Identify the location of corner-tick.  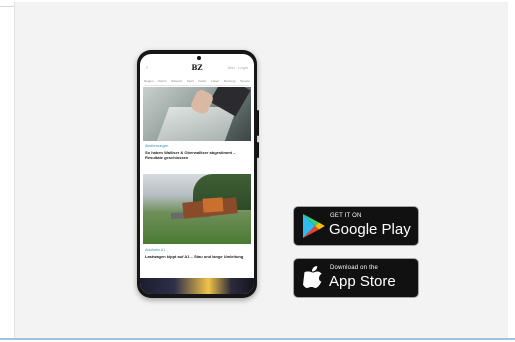
(7, 3).